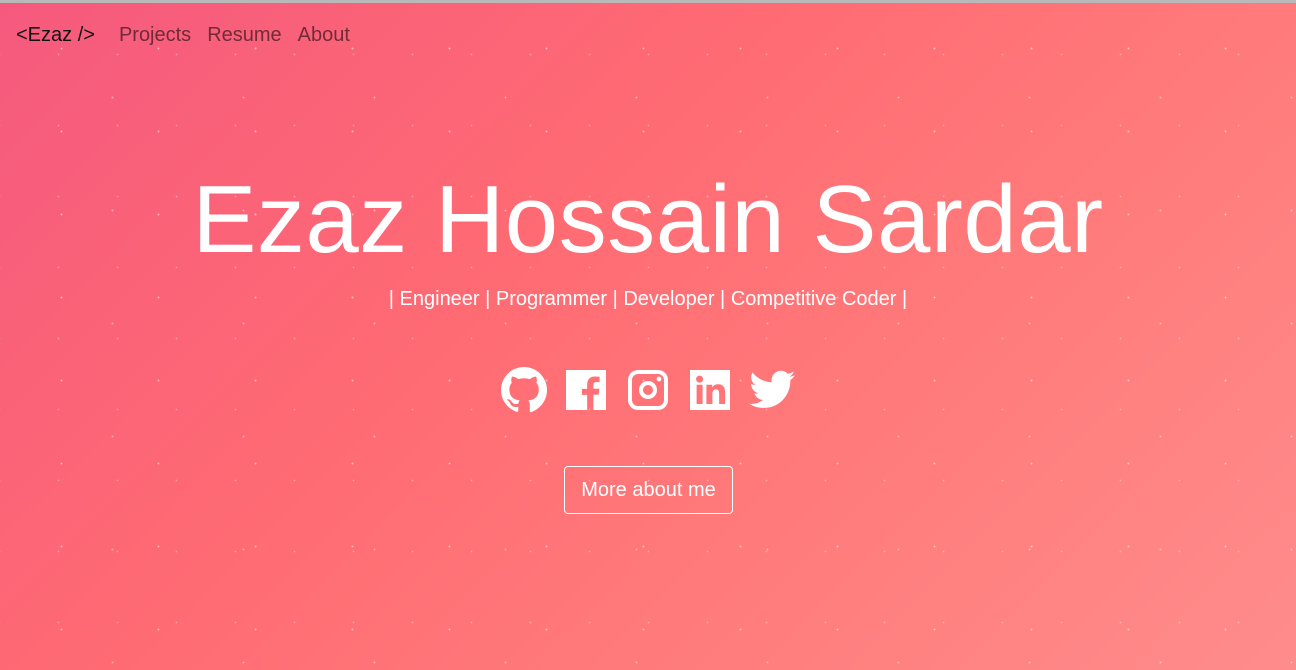 The width and height of the screenshot is (1296, 670). I want to click on nav-link-resume: Resume, so click(244, 35).